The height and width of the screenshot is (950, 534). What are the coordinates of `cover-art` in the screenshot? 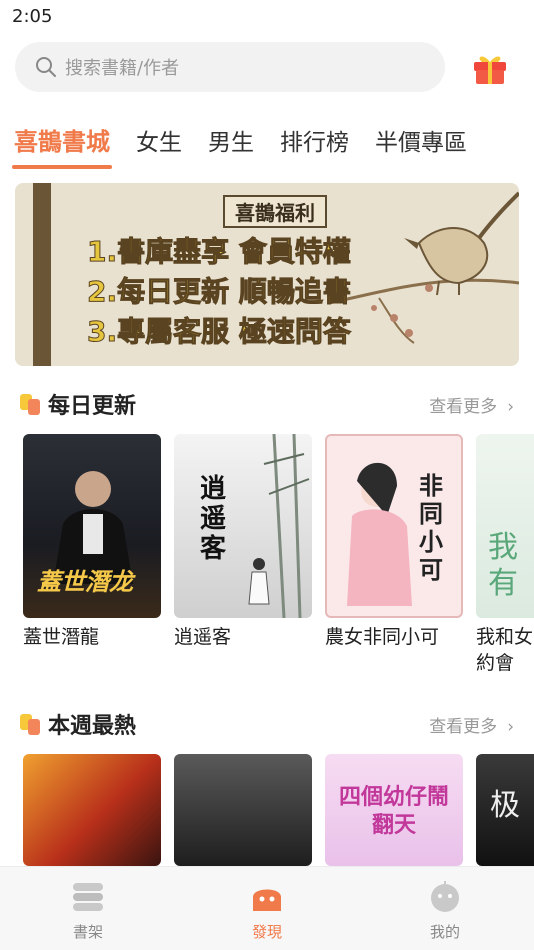 It's located at (279, 526).